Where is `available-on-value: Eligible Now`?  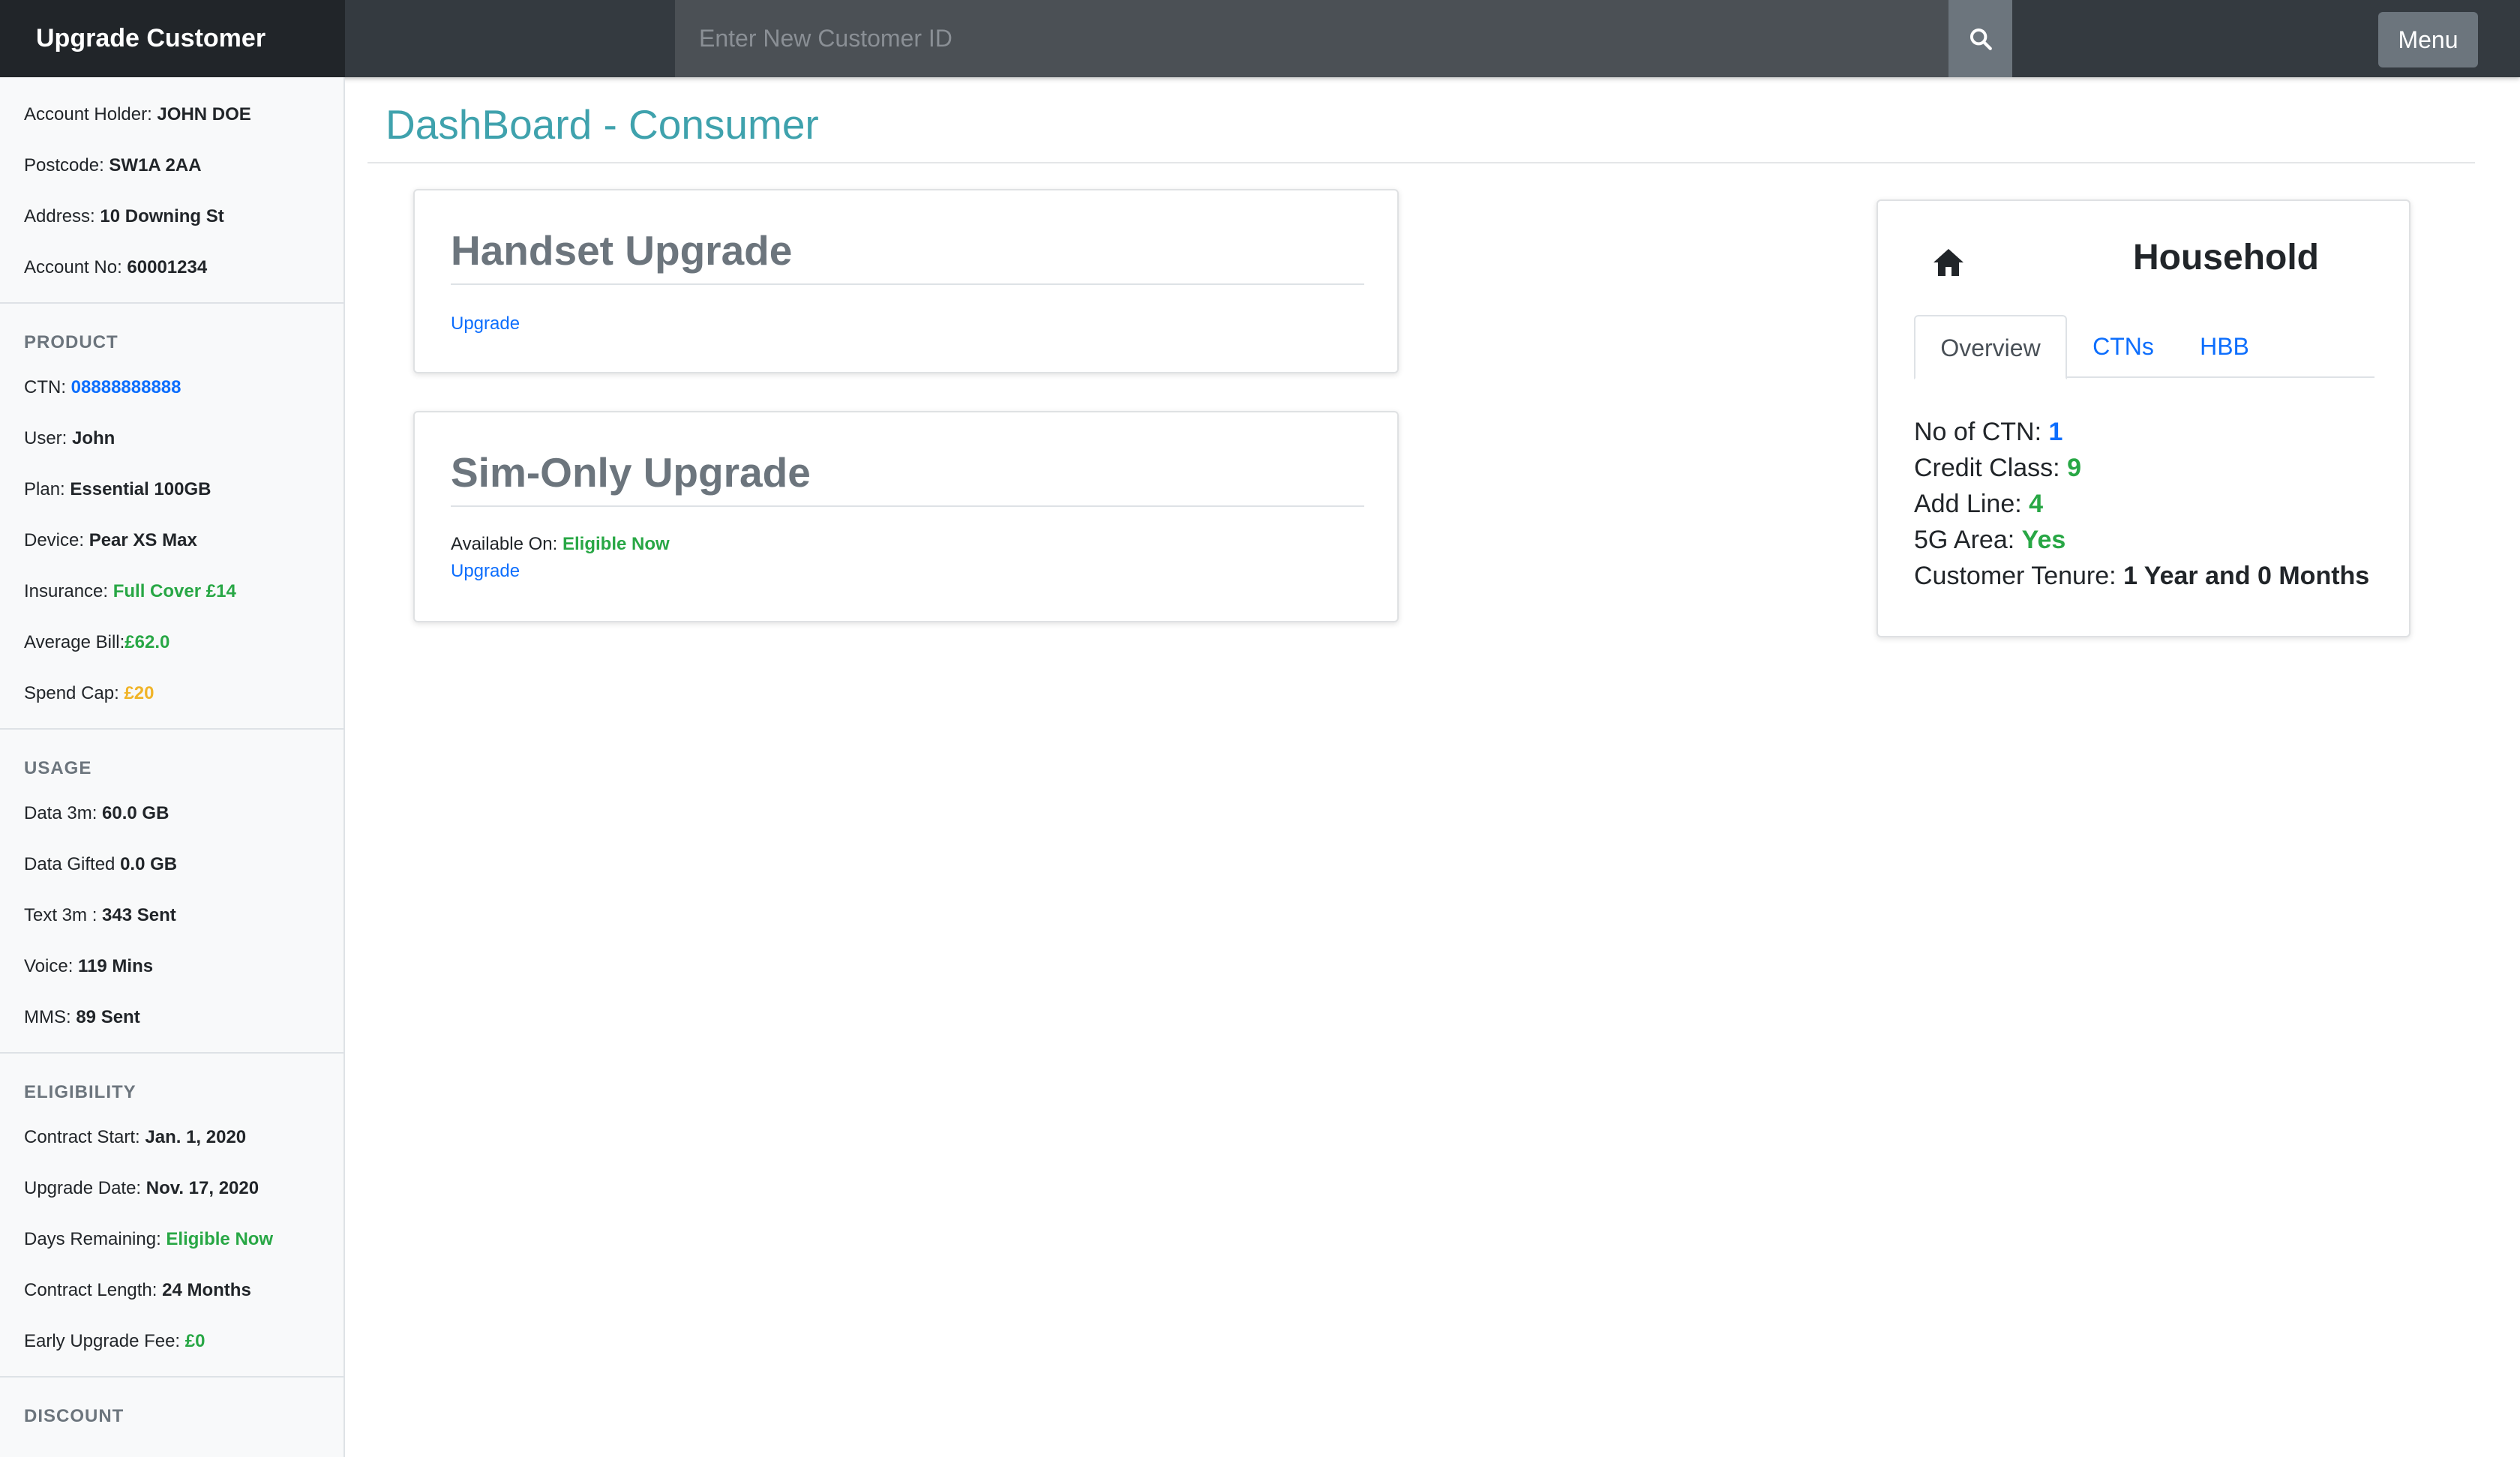 available-on-value: Eligible Now is located at coordinates (616, 544).